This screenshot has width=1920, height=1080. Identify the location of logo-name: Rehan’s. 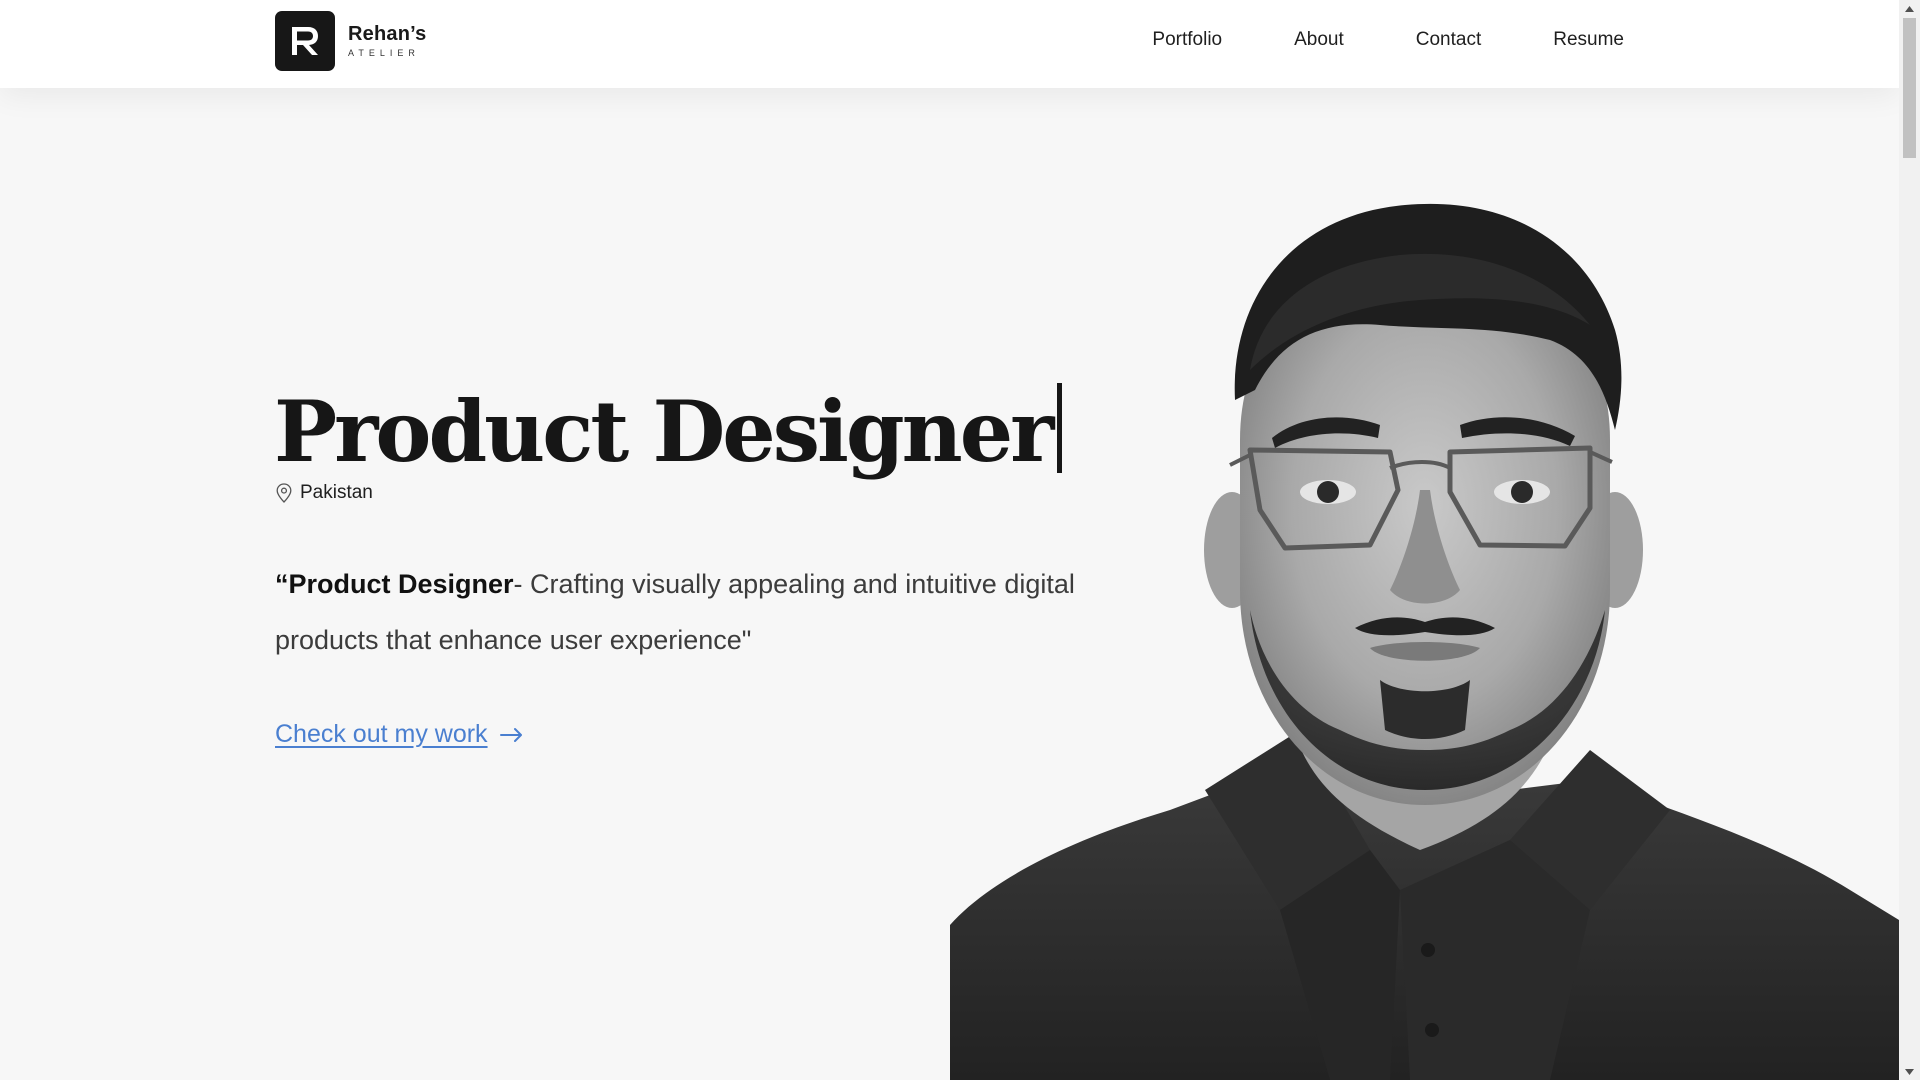
(387, 34).